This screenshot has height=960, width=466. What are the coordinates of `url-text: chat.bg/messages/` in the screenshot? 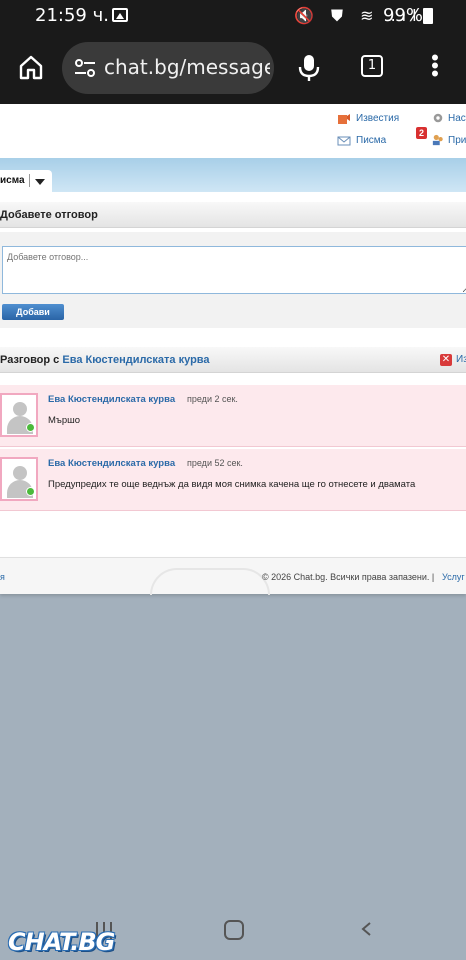 It's located at (187, 67).